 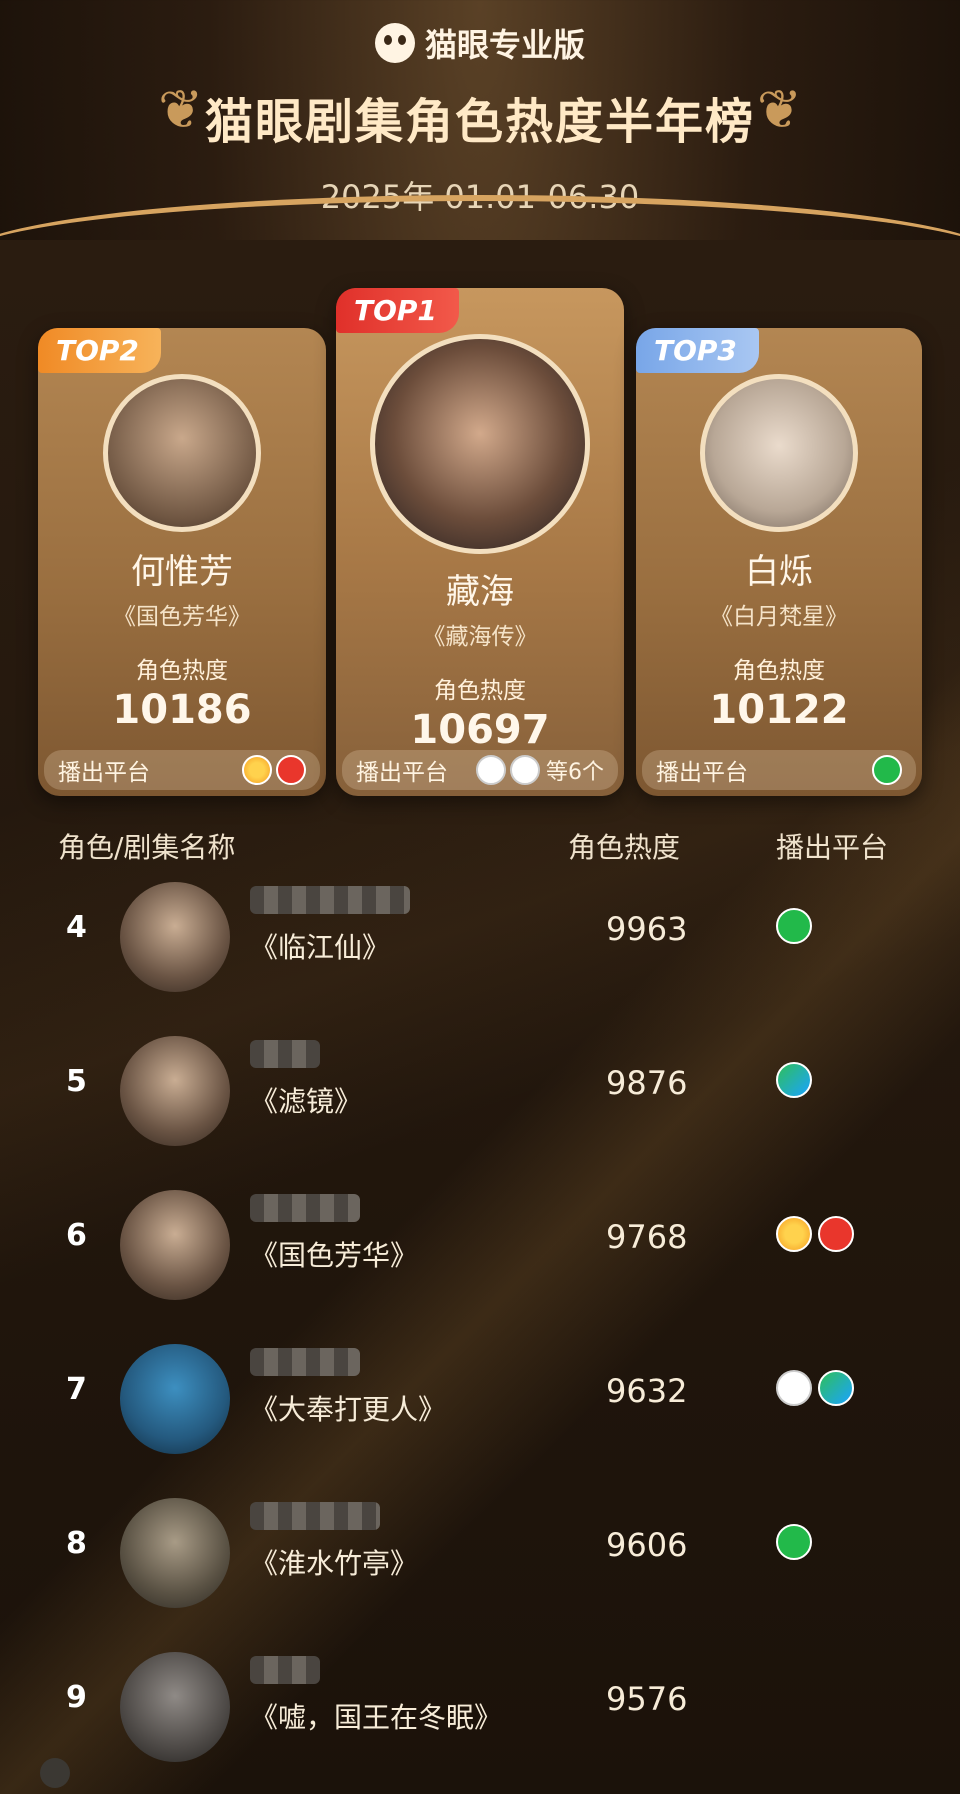 I want to click on rank-number: 6, so click(x=76, y=1235).